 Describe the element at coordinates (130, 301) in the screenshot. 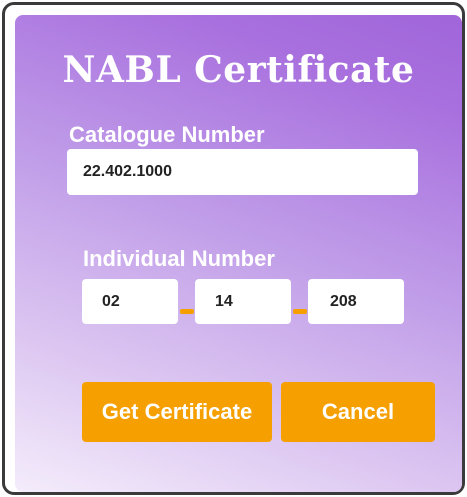

I see `individual-number-part-1-input: 02` at that location.